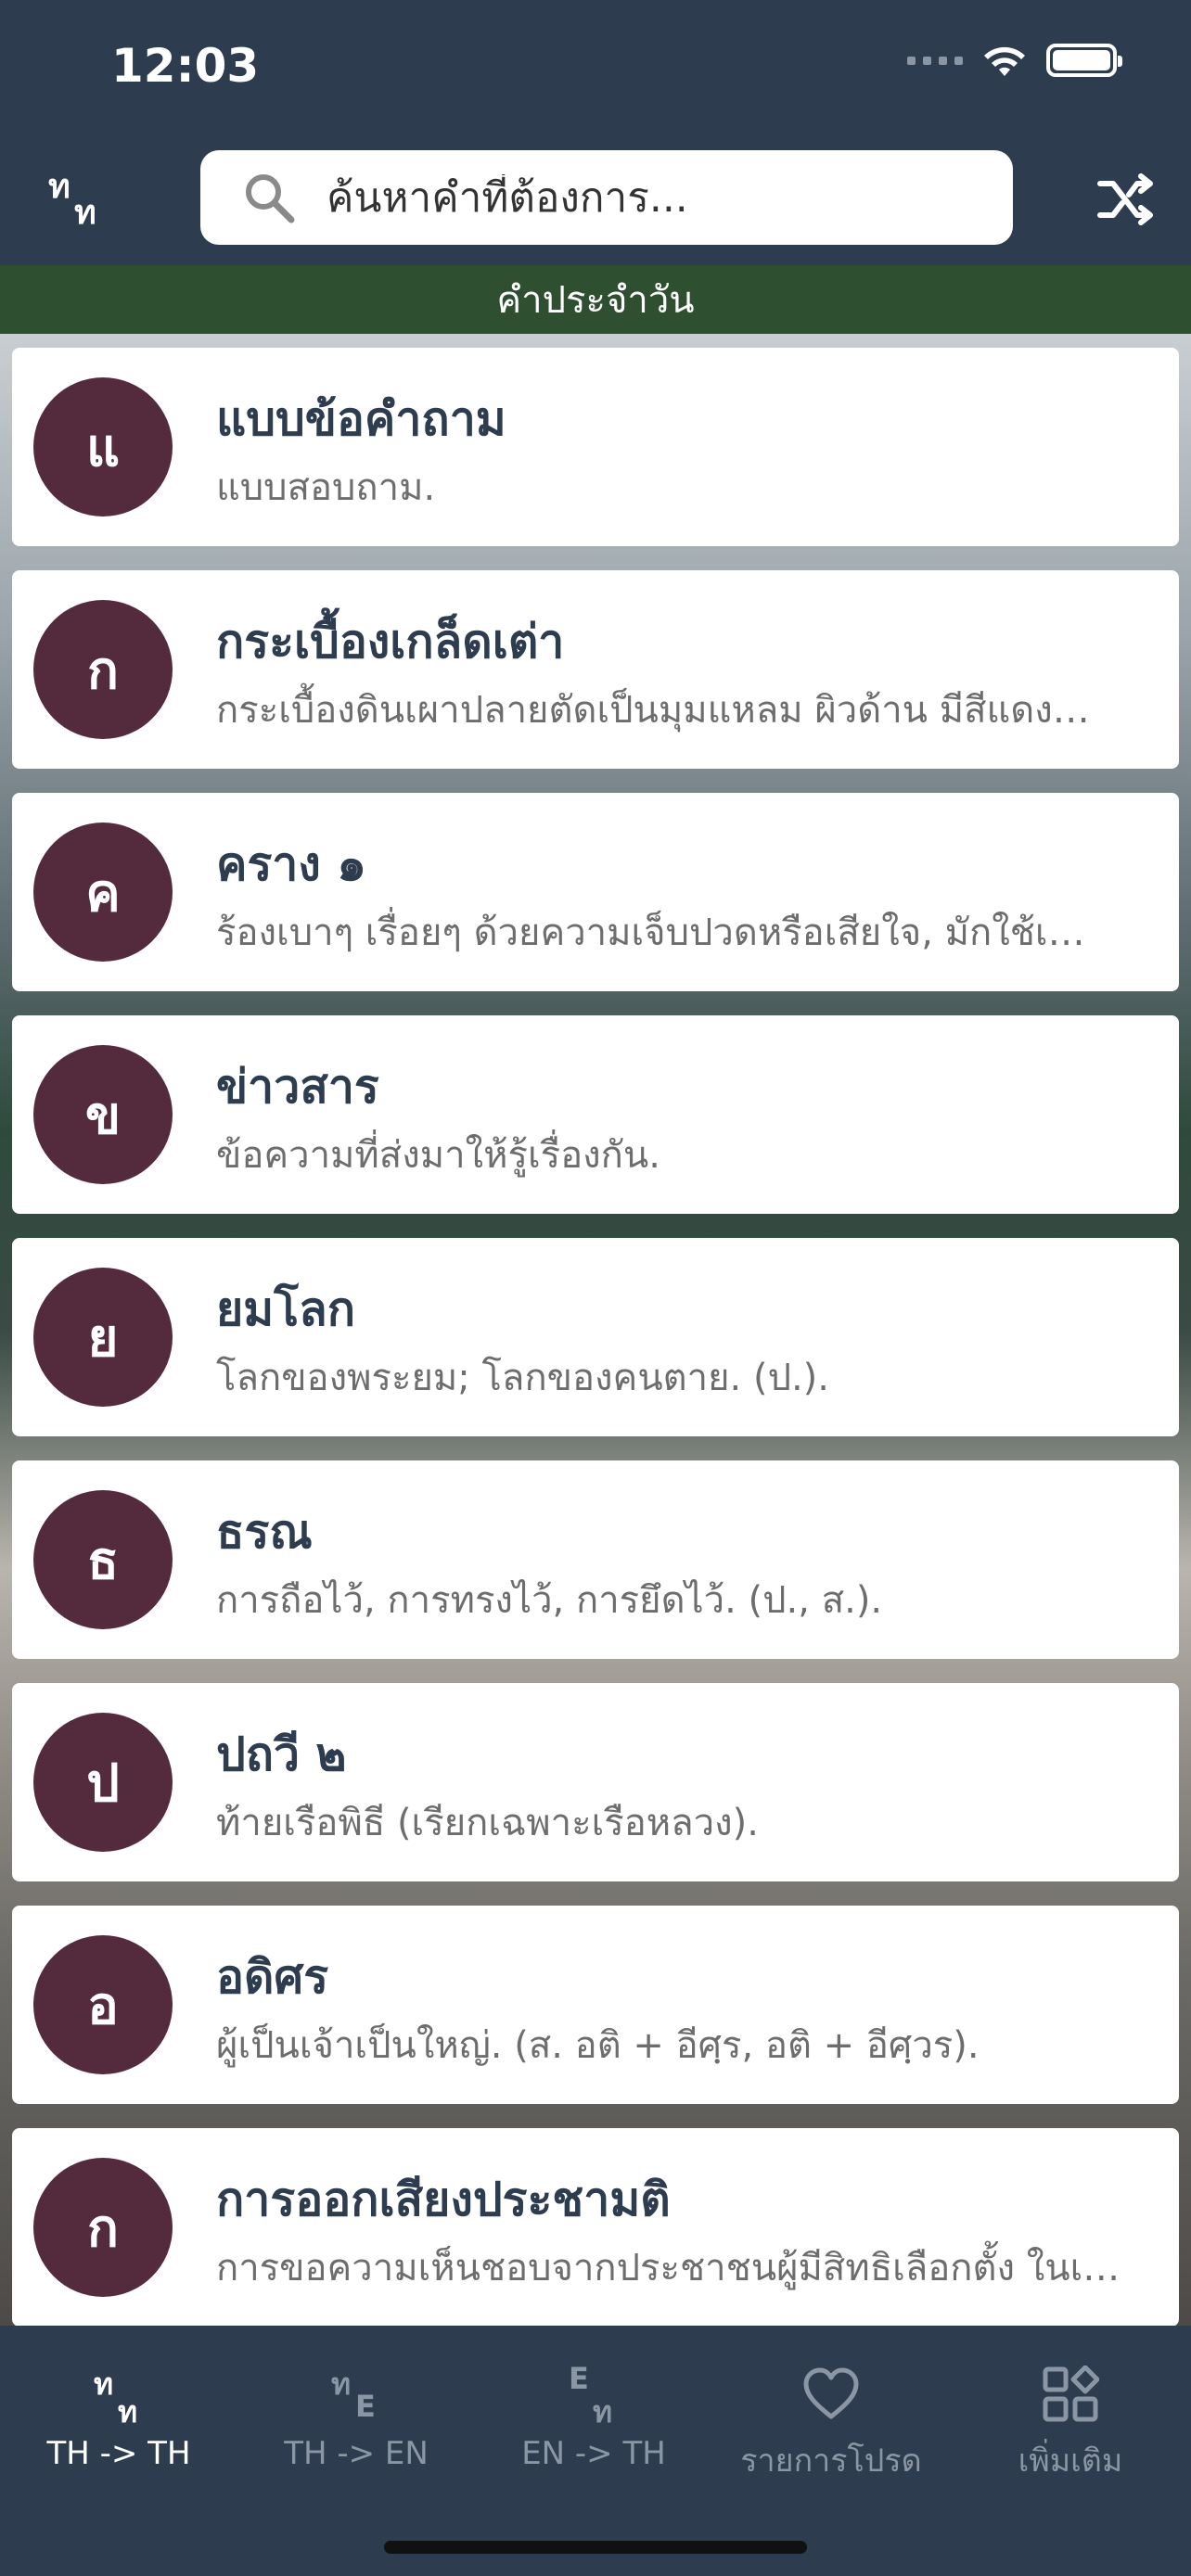 This screenshot has height=2576, width=1191. I want to click on daily-word-label: คำประจำวัน, so click(595, 301).